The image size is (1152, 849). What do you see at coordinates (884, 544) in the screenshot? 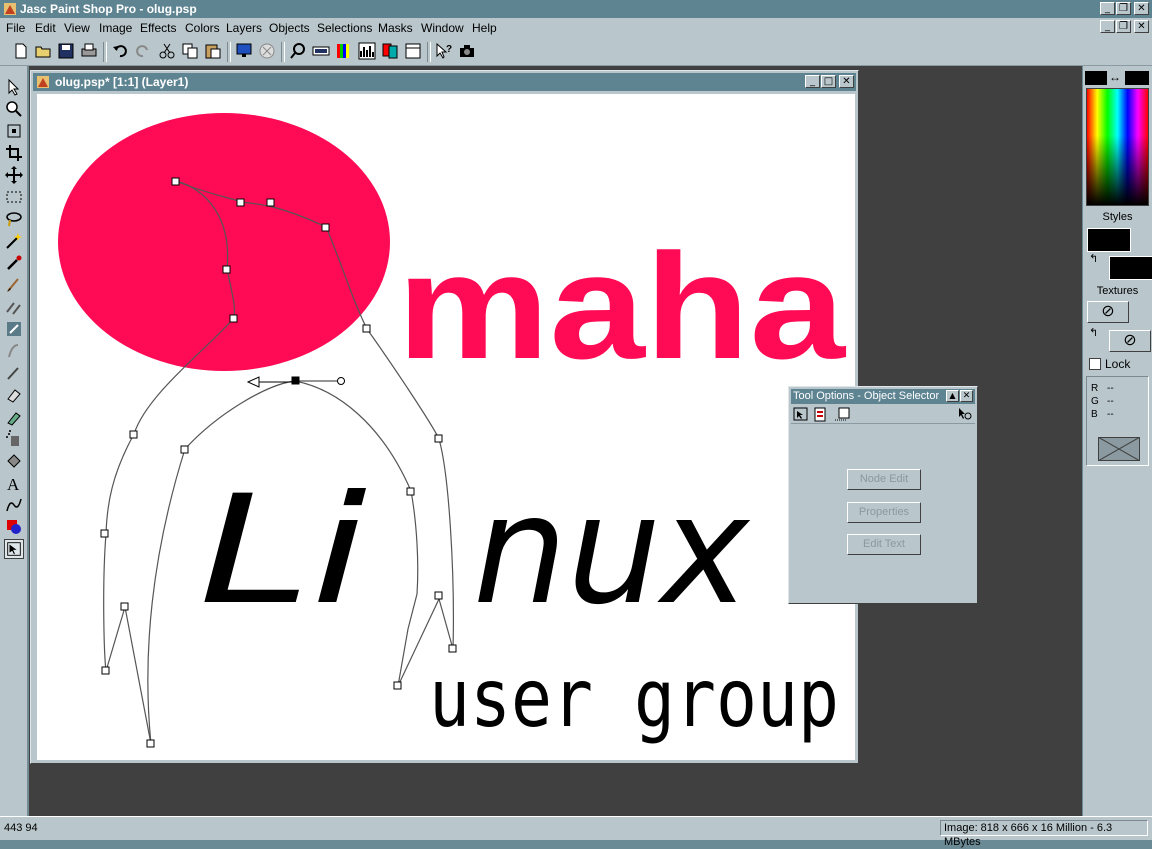
I see `edit-text-button: Edit Text` at bounding box center [884, 544].